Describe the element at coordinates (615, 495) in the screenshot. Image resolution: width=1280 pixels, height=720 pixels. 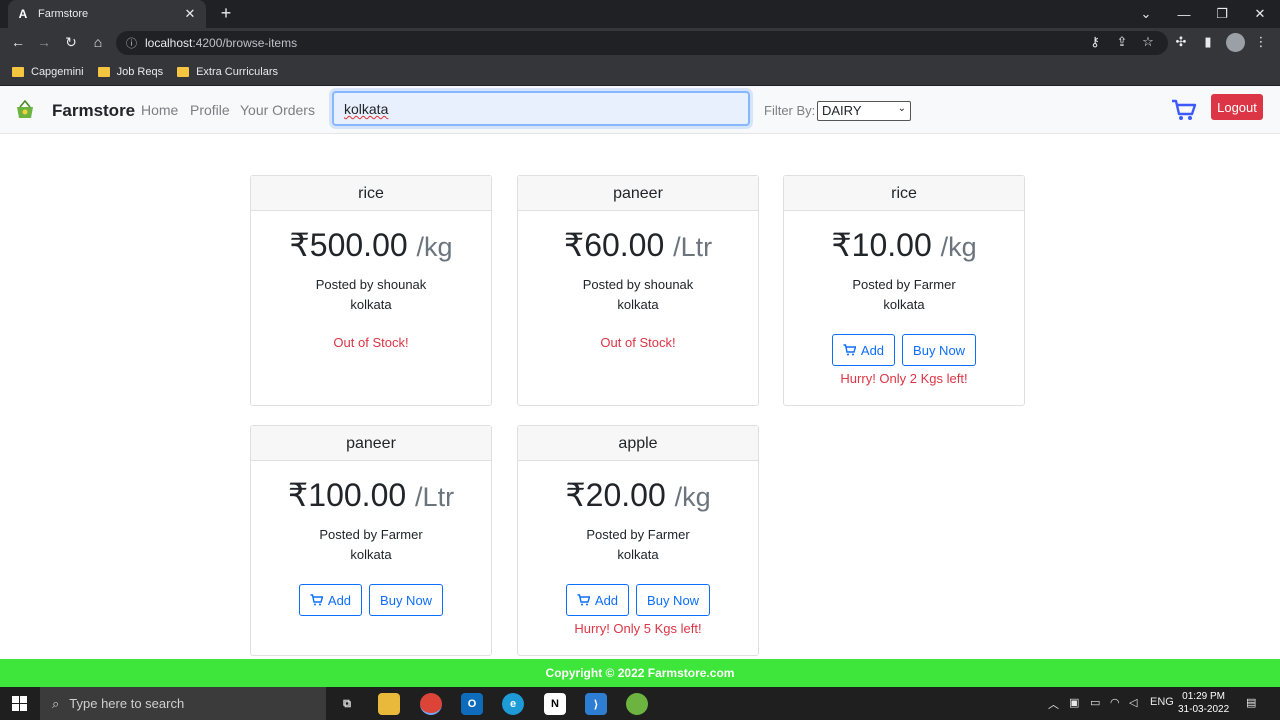
I see `price-value: ₹20.00` at that location.